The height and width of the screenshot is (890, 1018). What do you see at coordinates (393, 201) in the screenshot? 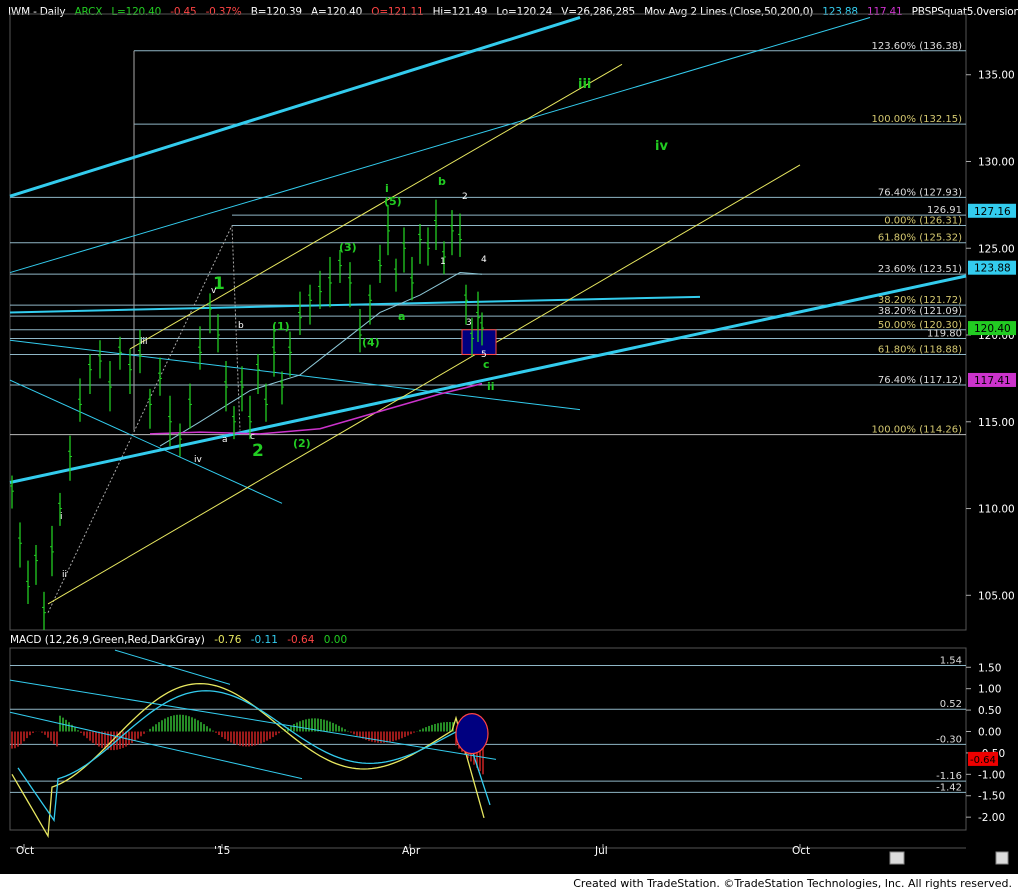
I see `wave-label: (5)` at bounding box center [393, 201].